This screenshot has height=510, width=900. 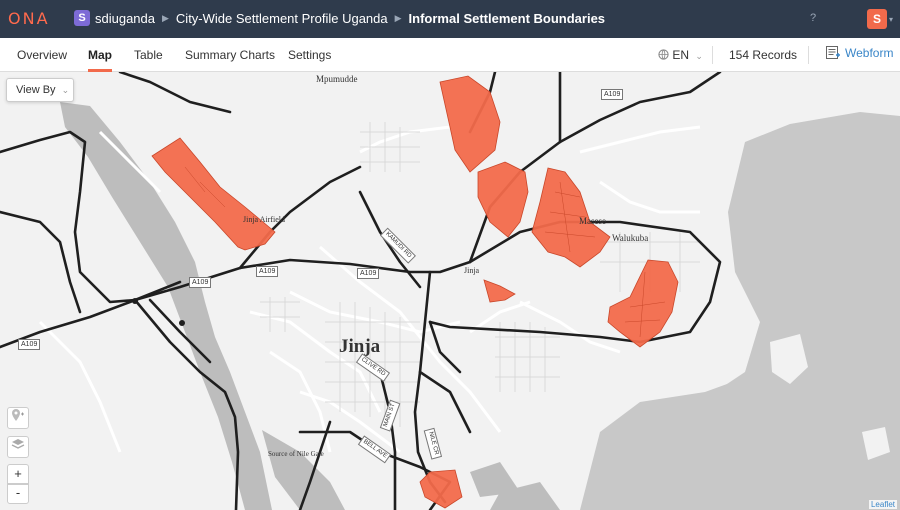 What do you see at coordinates (472, 270) in the screenshot?
I see `place-label-jinja-small: Jinja` at bounding box center [472, 270].